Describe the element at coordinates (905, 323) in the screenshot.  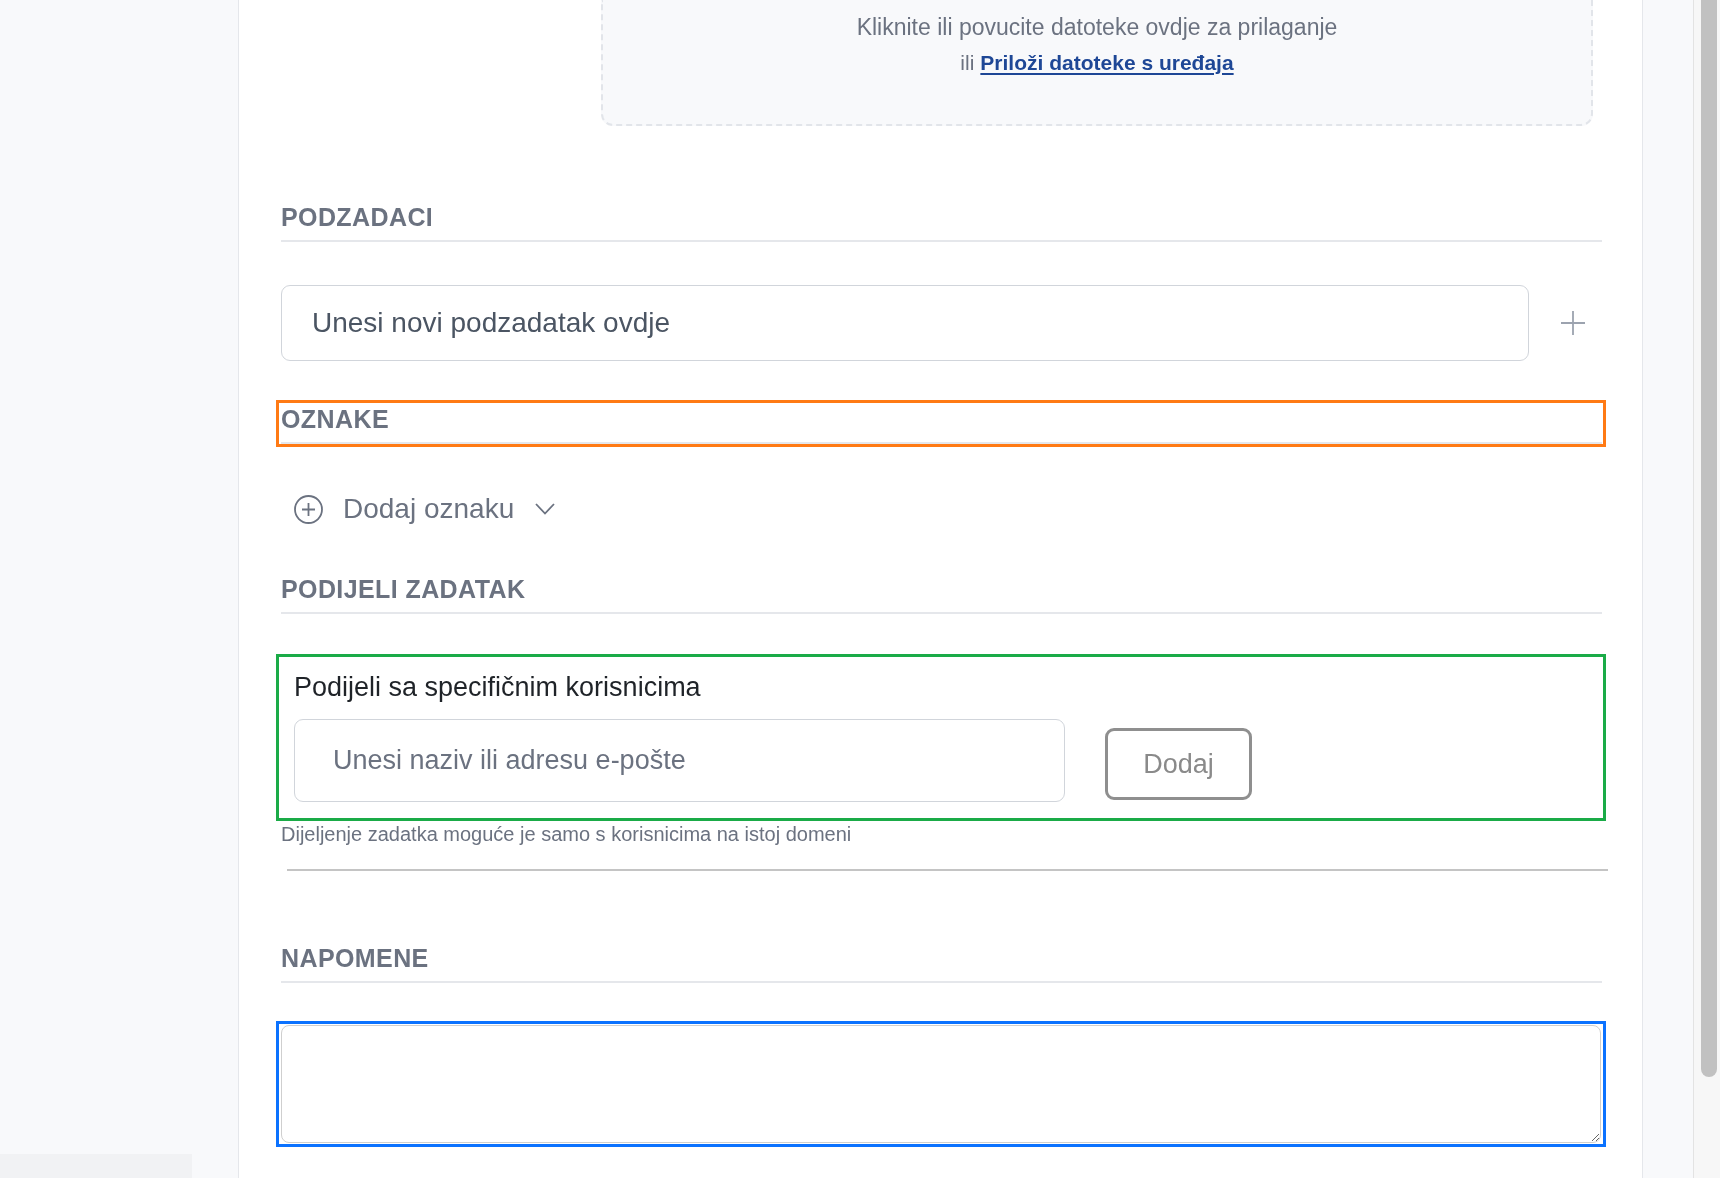
I see `subtask-field: Unesi novi podzadatak ovdje` at that location.